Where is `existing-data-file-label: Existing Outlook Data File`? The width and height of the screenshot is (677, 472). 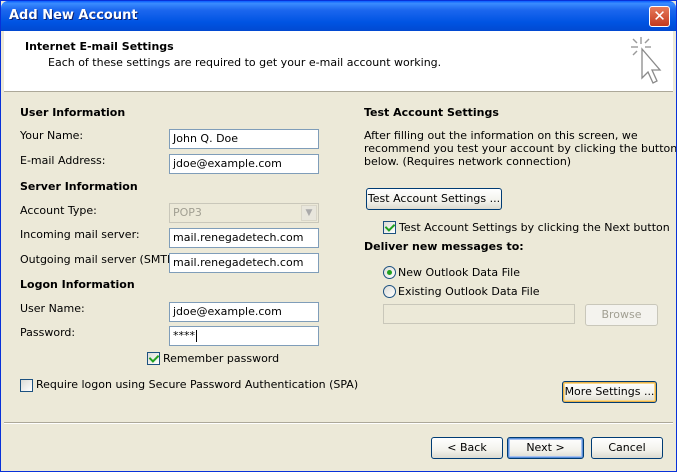 existing-data-file-label: Existing Outlook Data File is located at coordinates (469, 291).